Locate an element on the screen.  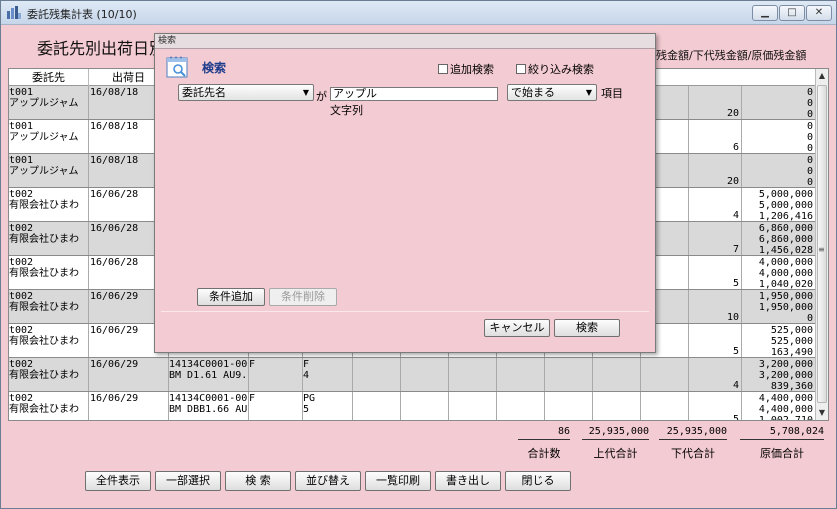
row-amounts: 6,860,000 6,860,000 1,456,028 is located at coordinates (779, 238).